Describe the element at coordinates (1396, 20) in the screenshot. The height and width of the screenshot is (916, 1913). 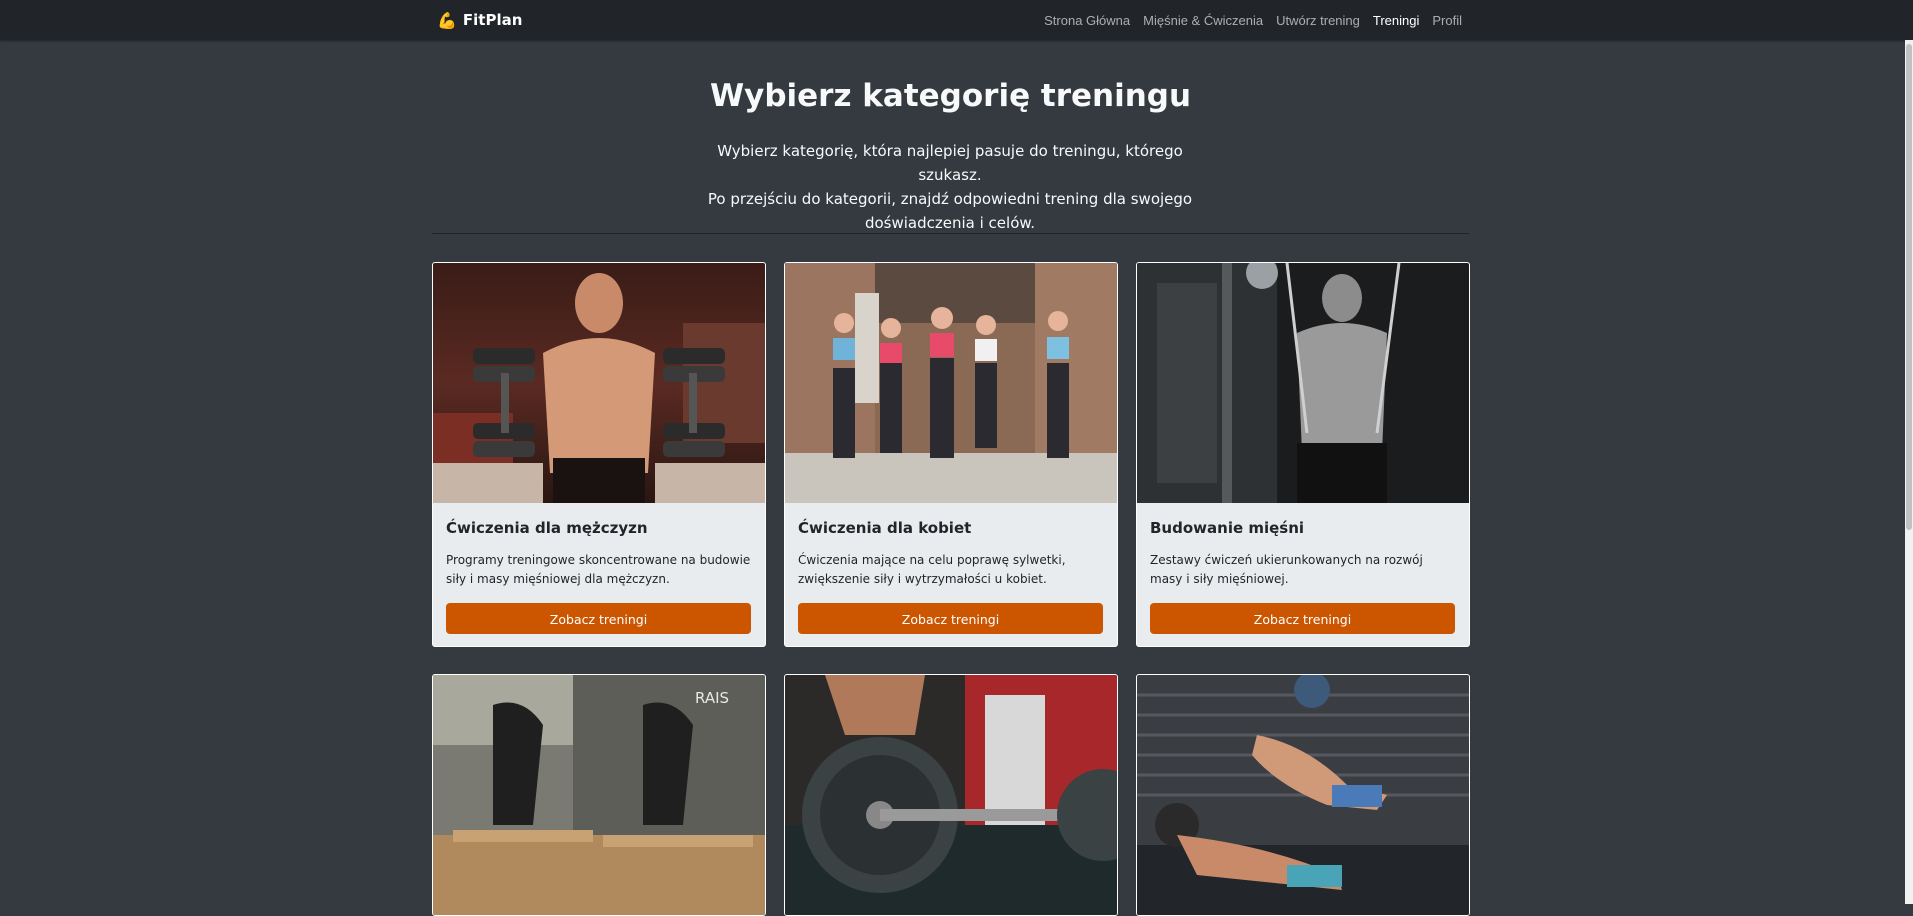
I see `nav-link-workouts: Treningi` at that location.